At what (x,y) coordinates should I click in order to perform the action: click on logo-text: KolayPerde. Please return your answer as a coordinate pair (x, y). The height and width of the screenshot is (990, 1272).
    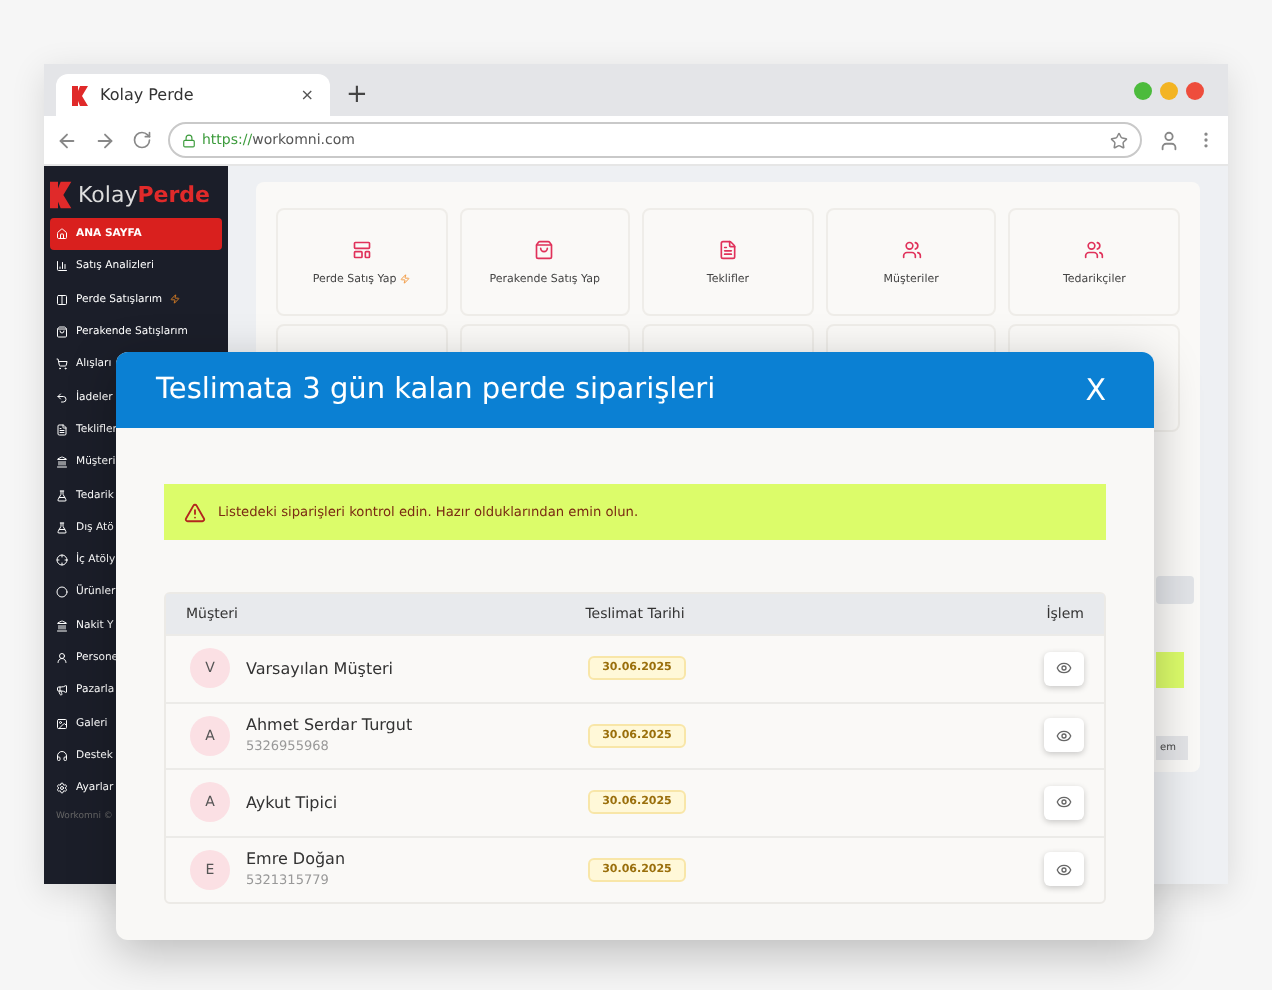
    Looking at the image, I should click on (144, 194).